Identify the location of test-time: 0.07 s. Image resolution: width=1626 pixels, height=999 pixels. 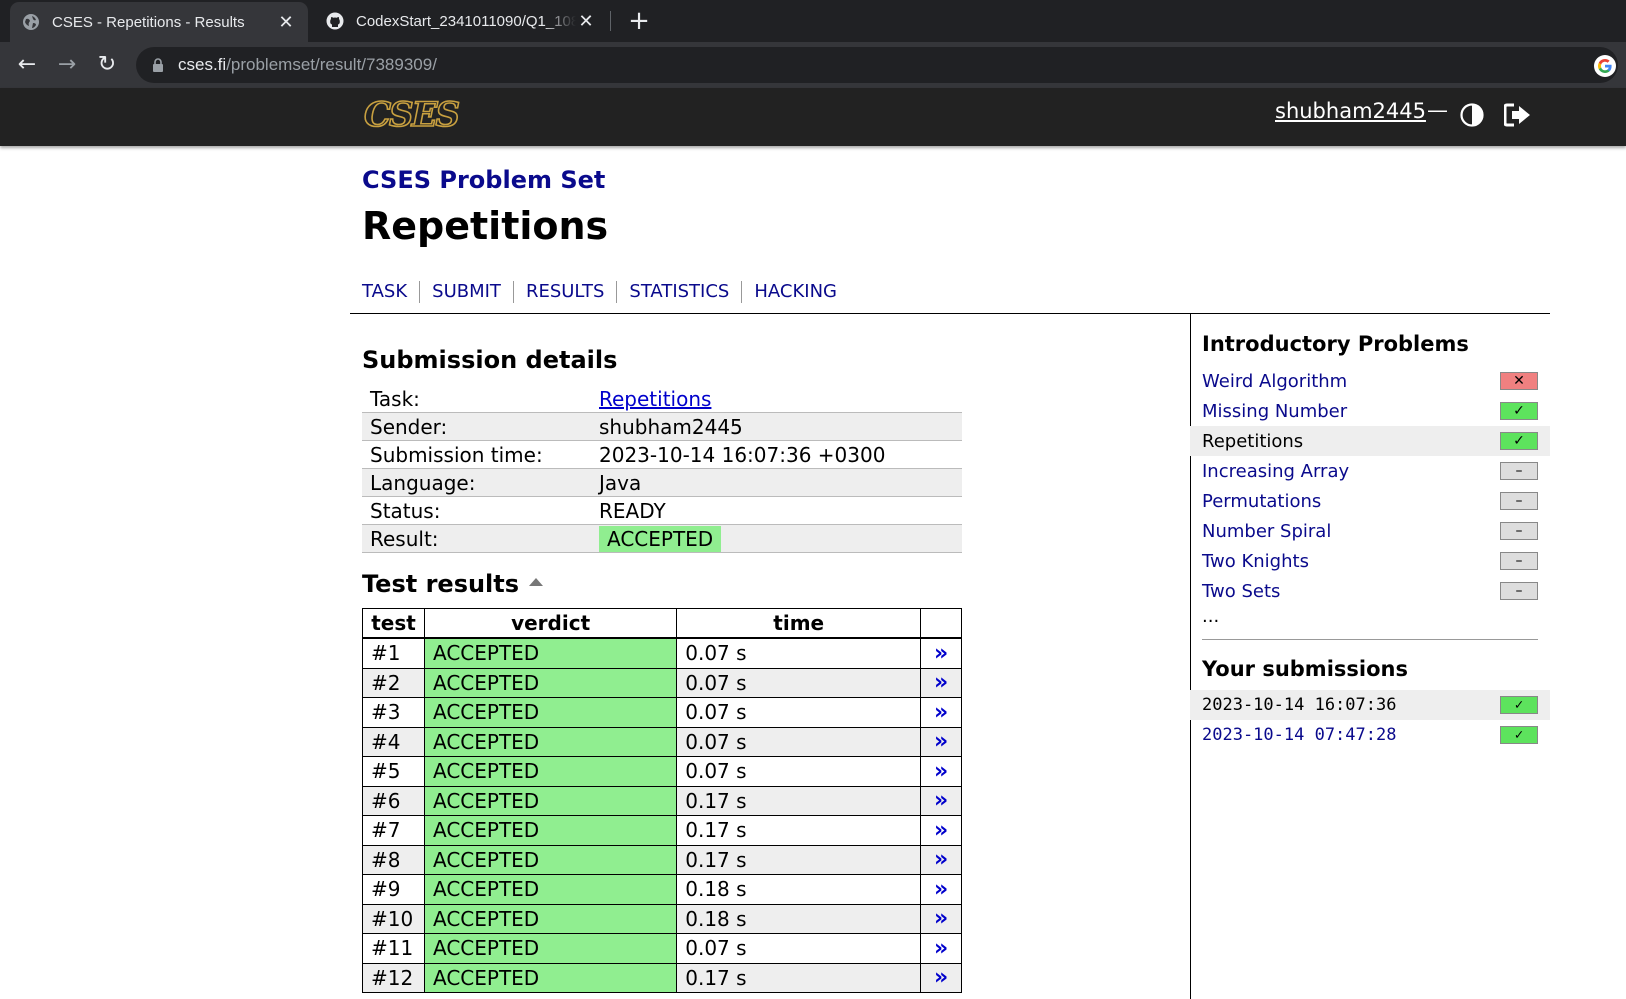
(799, 741).